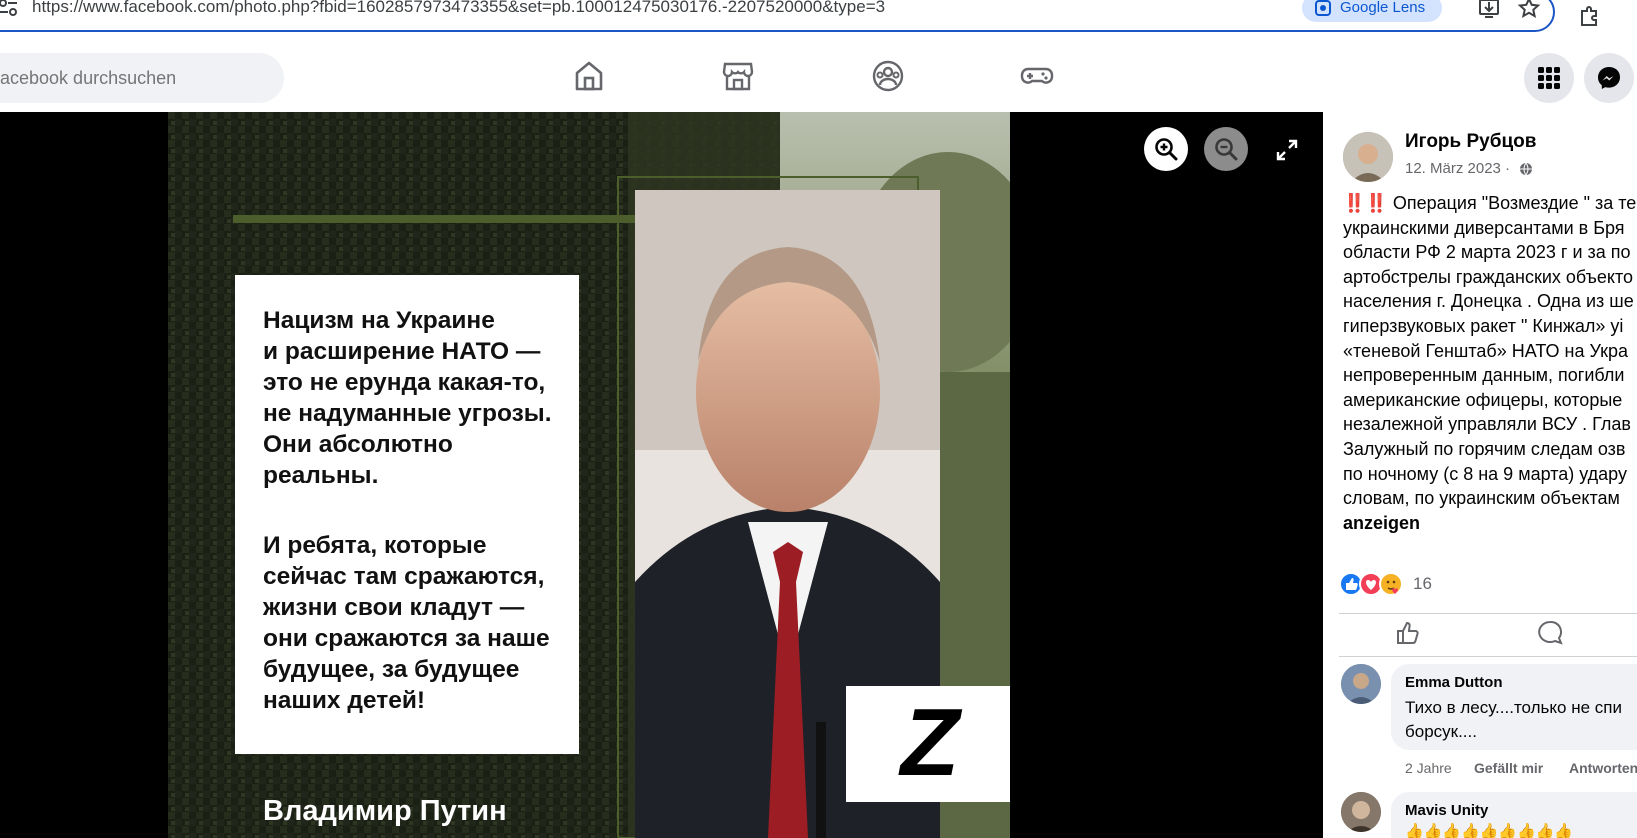  What do you see at coordinates (402, 351) in the screenshot?
I see `quote-line: и расширение НАТО —` at bounding box center [402, 351].